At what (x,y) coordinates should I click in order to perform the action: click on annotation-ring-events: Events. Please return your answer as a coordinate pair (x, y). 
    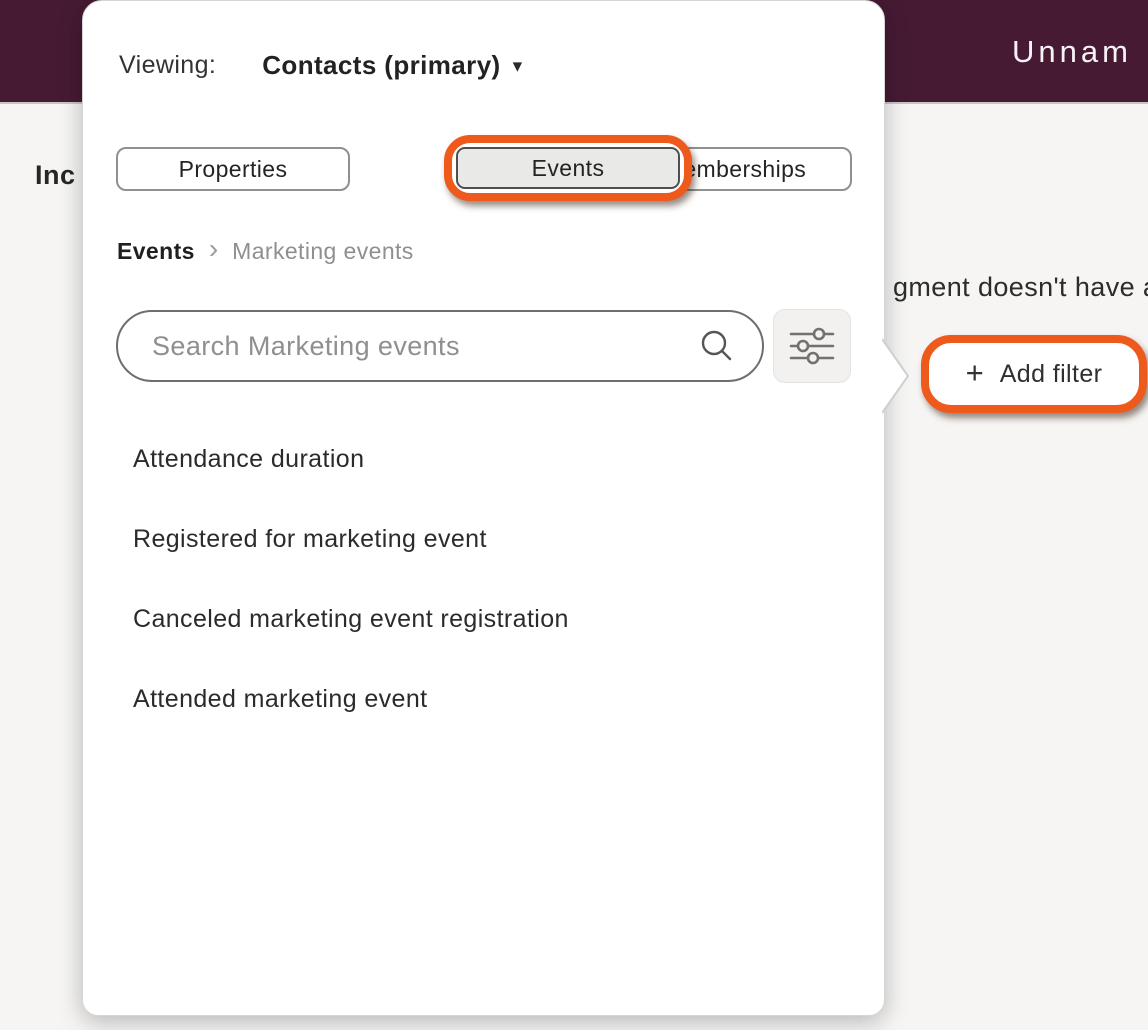
    Looking at the image, I should click on (568, 168).